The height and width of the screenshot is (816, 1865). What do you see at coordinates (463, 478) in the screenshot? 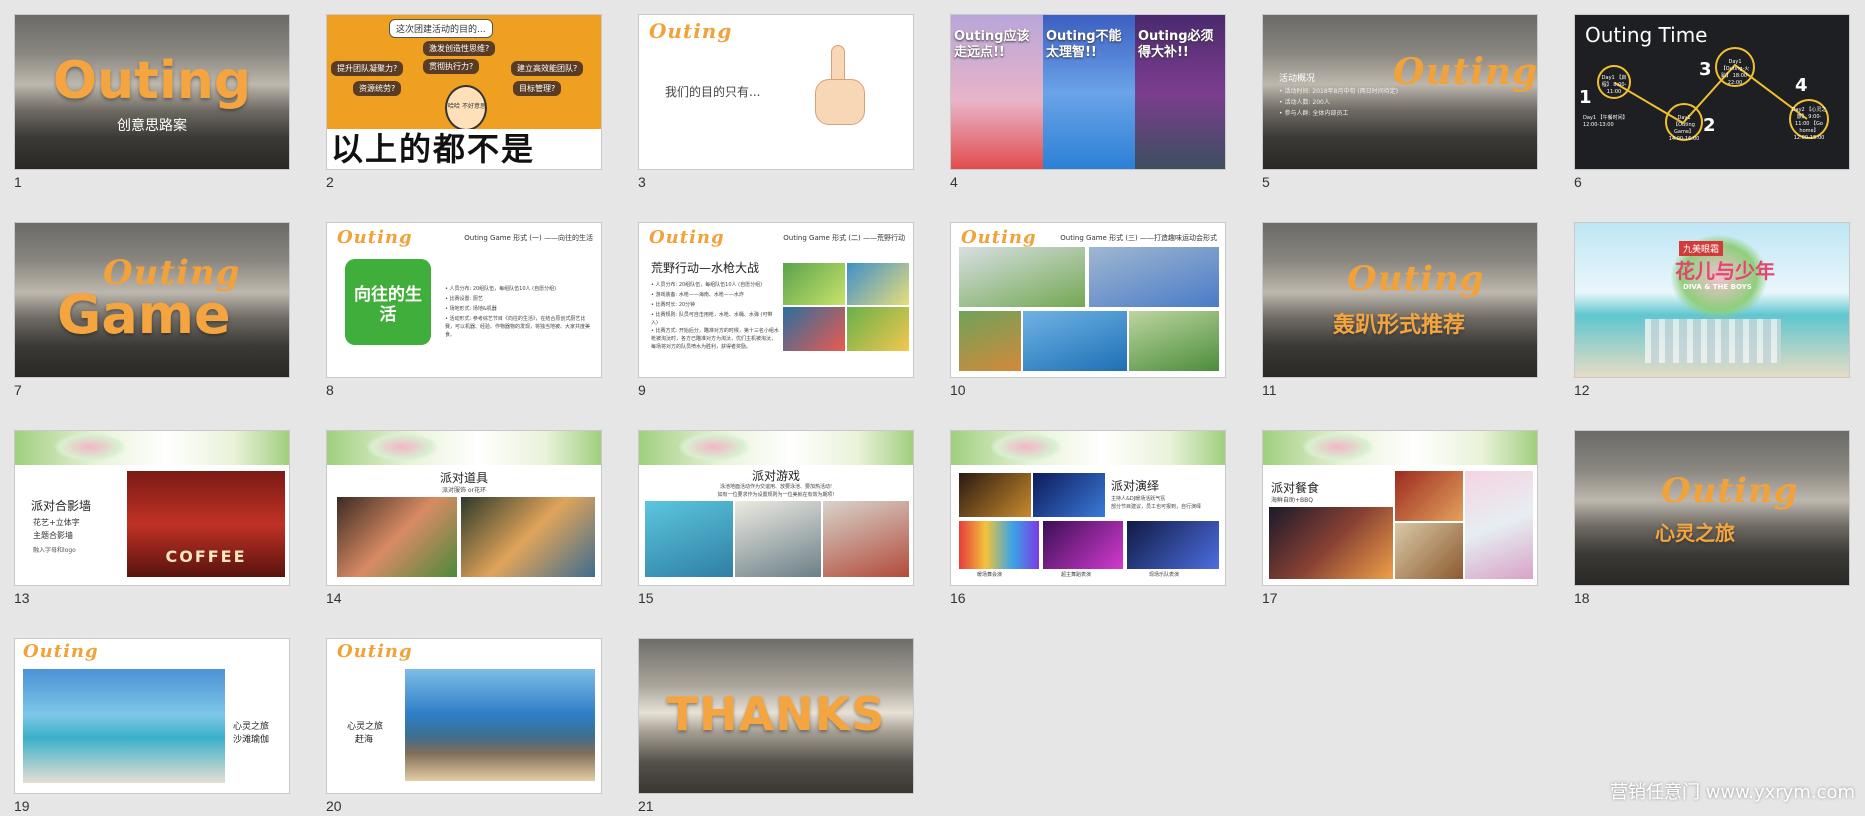
I see `slide-14-heading: 派对道具` at bounding box center [463, 478].